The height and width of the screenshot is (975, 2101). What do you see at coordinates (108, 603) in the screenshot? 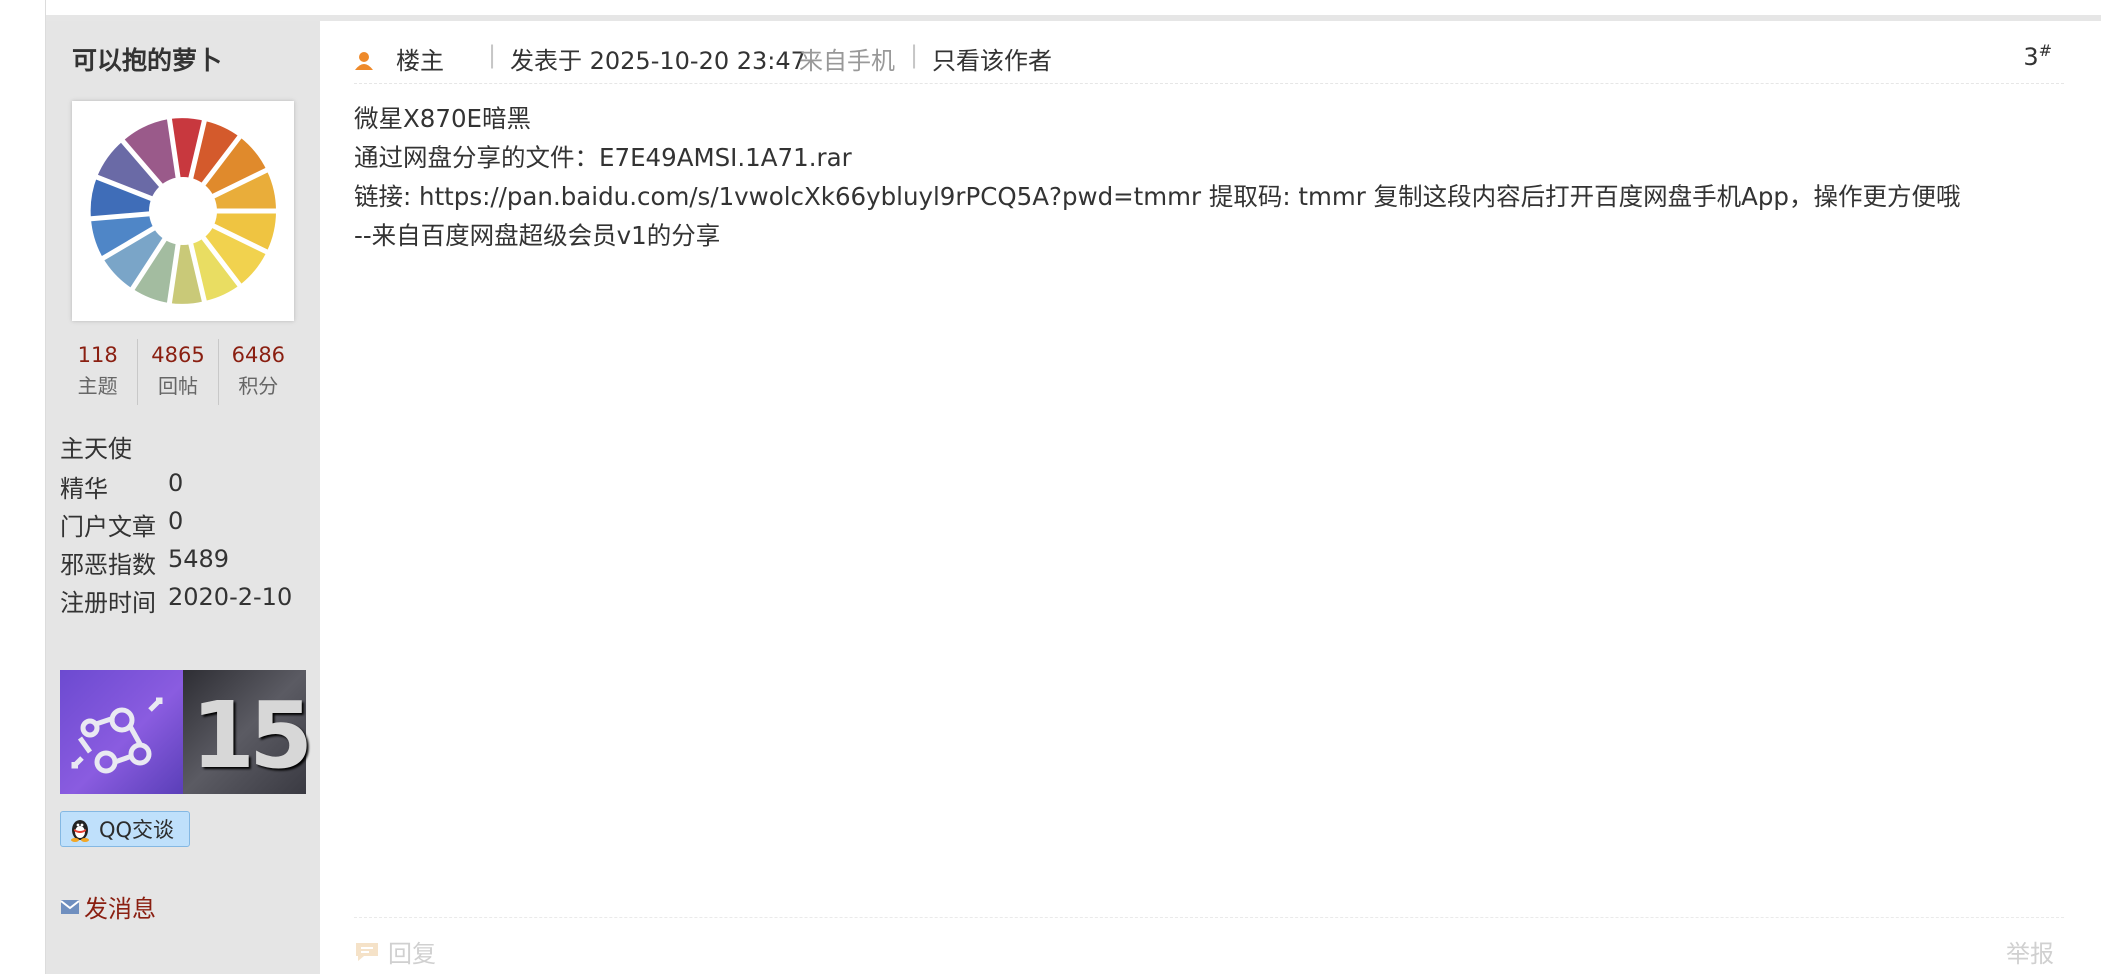
I see `info-key: 注册时间` at bounding box center [108, 603].